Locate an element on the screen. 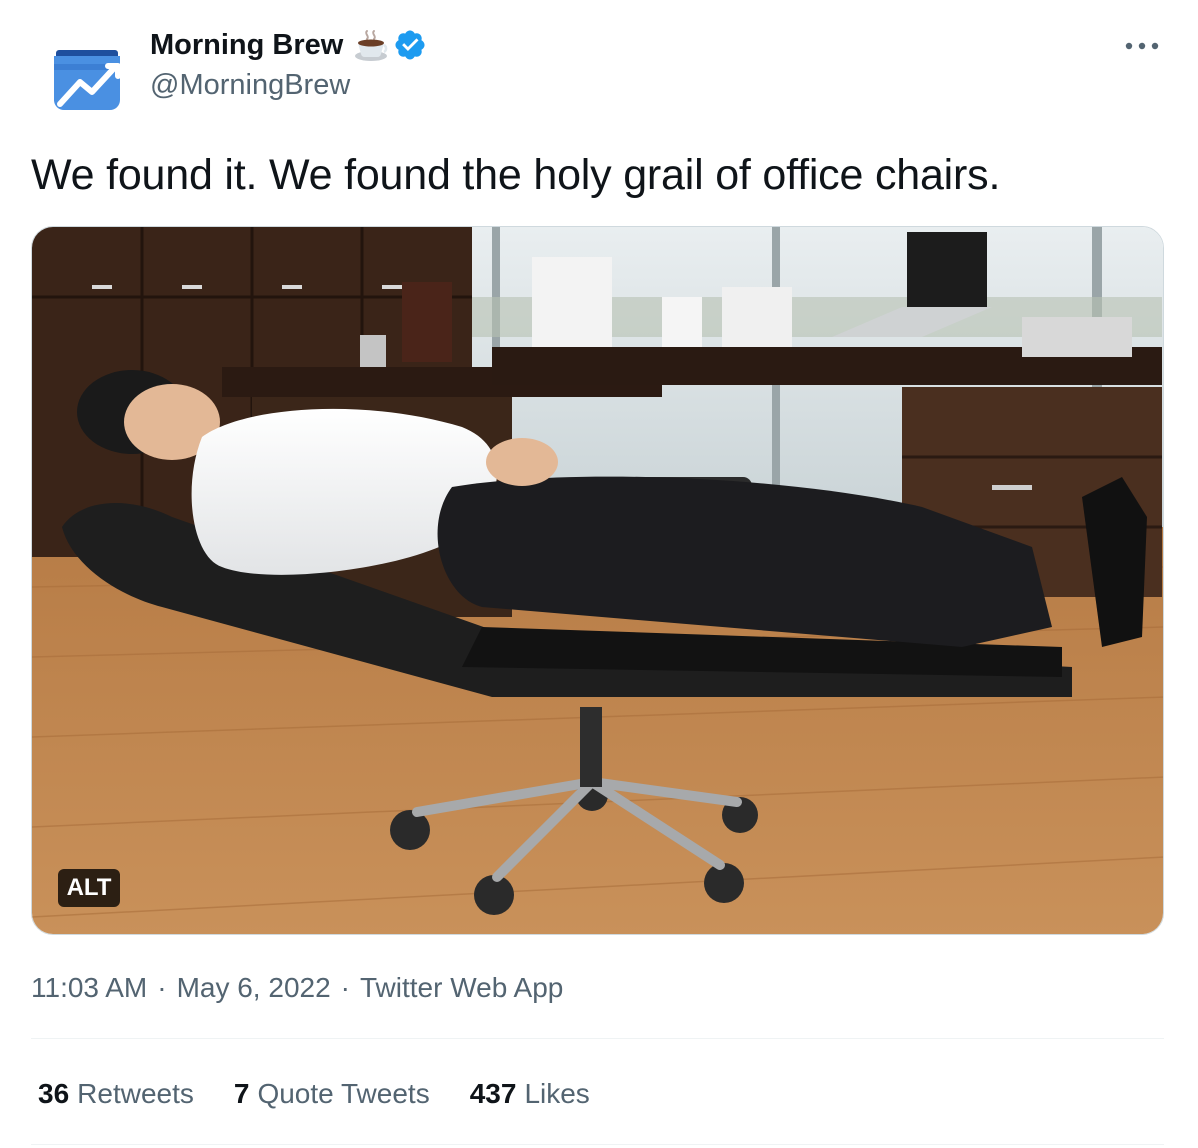 The height and width of the screenshot is (1148, 1198). quote-tweets-stat: 7 Quote Tweets is located at coordinates (332, 1094).